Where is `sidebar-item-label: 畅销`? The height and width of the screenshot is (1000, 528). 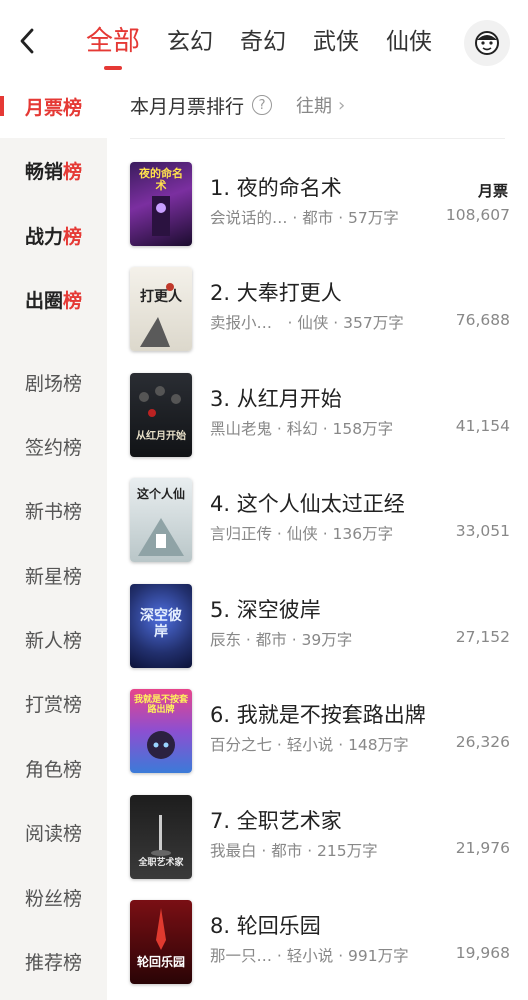 sidebar-item-label: 畅销 is located at coordinates (43, 171).